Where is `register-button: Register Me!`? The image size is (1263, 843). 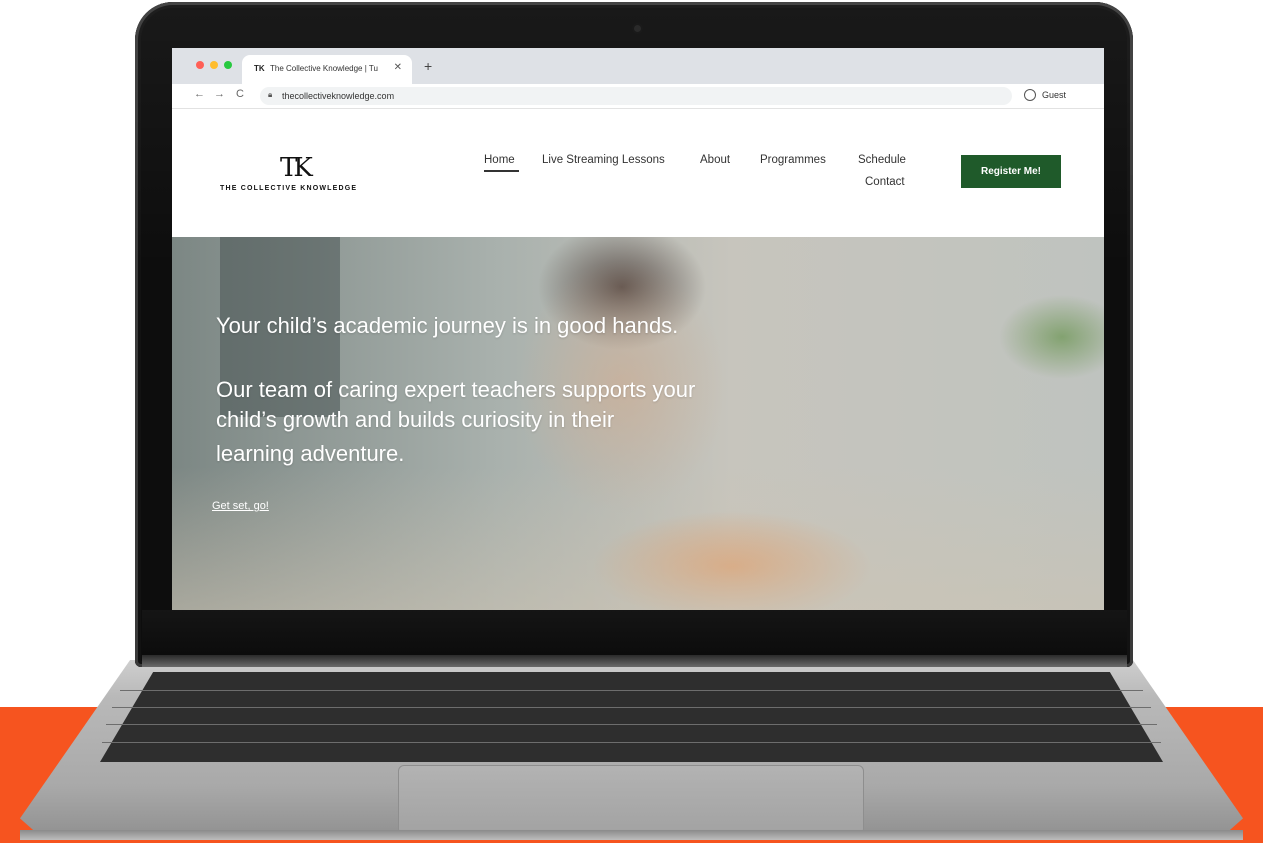 register-button: Register Me! is located at coordinates (1011, 171).